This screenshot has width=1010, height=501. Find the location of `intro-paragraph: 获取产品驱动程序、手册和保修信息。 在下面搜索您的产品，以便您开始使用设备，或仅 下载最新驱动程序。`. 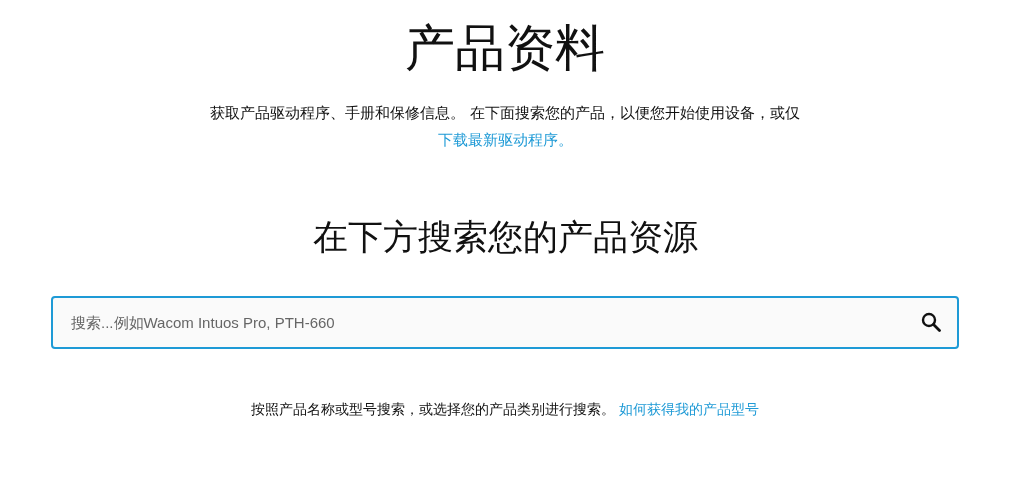

intro-paragraph: 获取产品驱动程序、手册和保修信息。 在下面搜索您的产品，以便您开始使用设备，或仅 下载最新驱动程序。 is located at coordinates (505, 127).